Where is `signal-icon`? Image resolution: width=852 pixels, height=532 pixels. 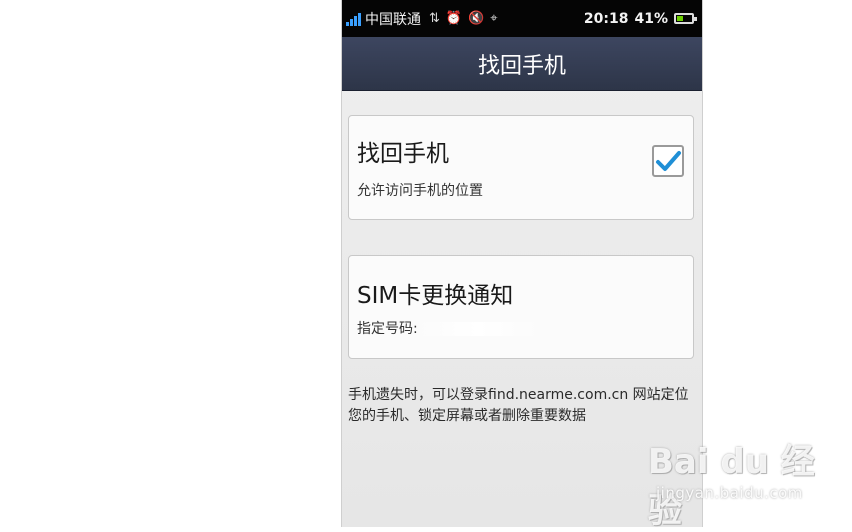
signal-icon is located at coordinates (353, 19).